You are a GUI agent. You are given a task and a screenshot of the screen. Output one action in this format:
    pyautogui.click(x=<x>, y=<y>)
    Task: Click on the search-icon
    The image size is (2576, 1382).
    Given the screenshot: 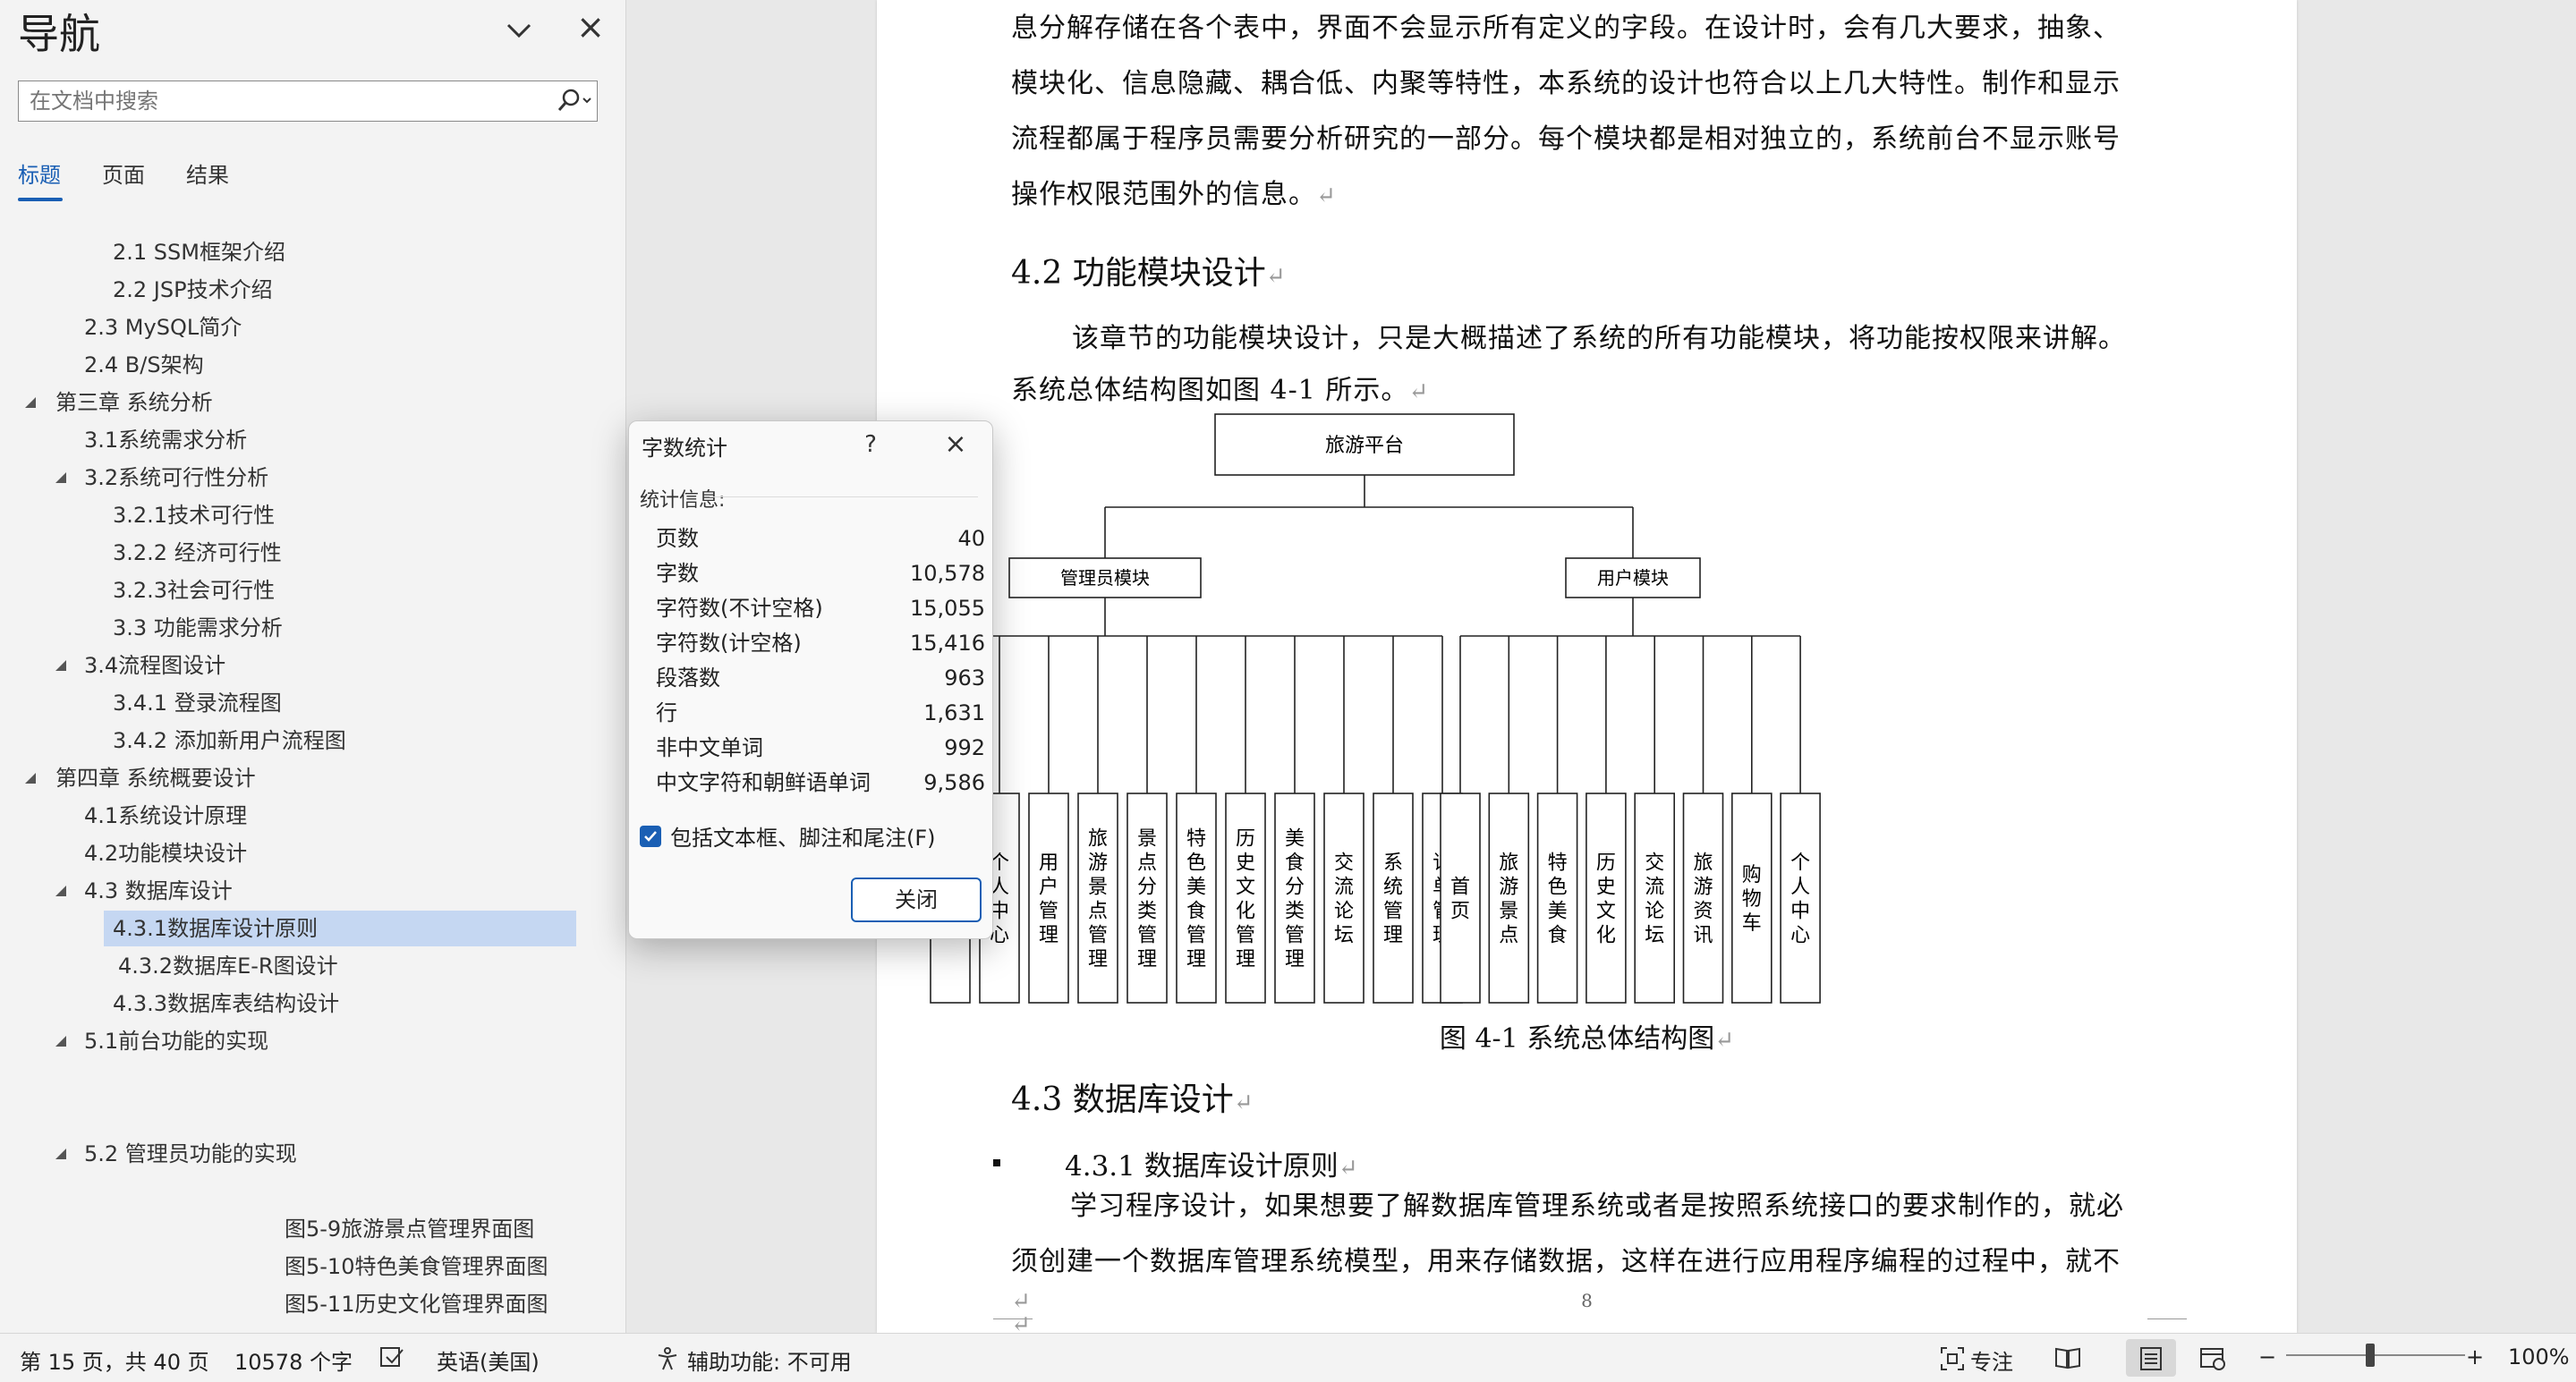 What is the action you would take?
    pyautogui.click(x=572, y=101)
    